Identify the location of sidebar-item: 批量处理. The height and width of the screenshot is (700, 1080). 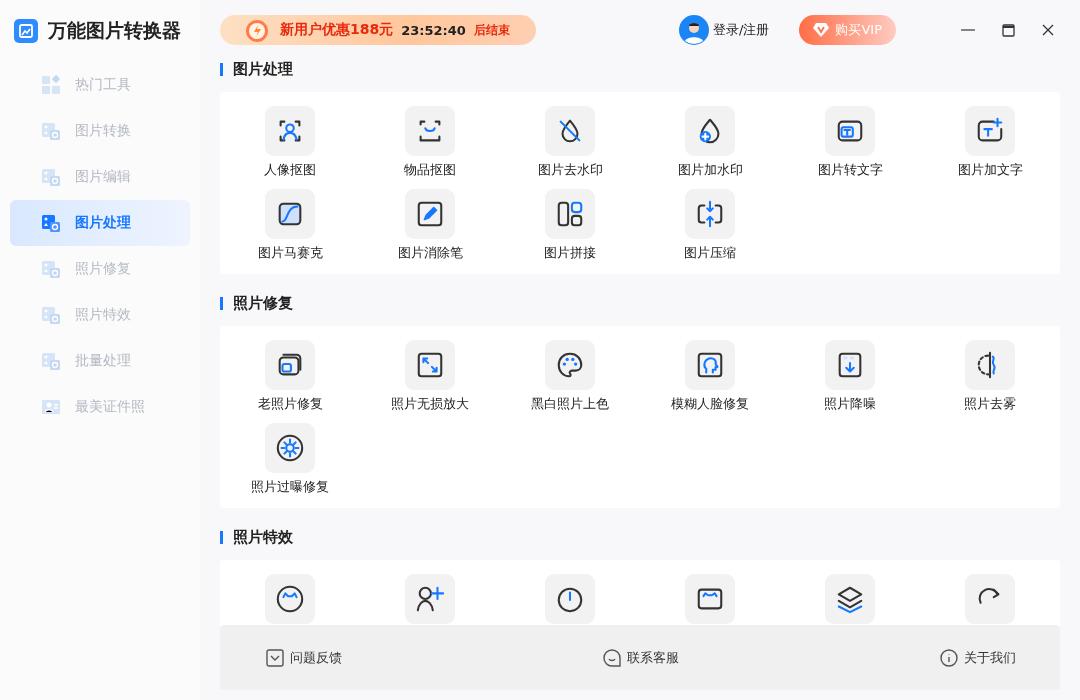
(100, 361).